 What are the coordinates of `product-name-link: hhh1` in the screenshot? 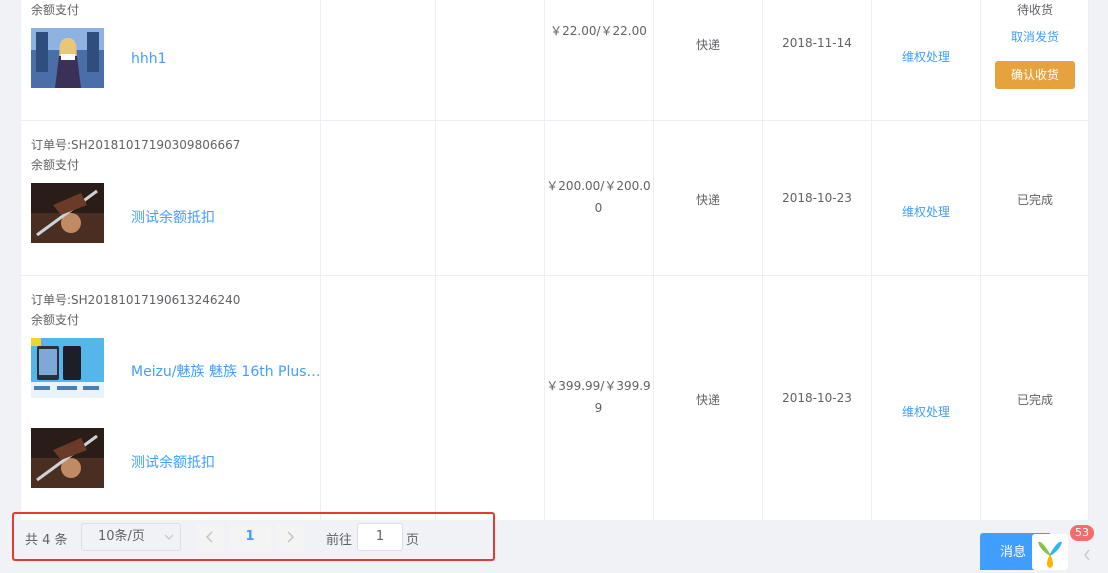 It's located at (149, 59).